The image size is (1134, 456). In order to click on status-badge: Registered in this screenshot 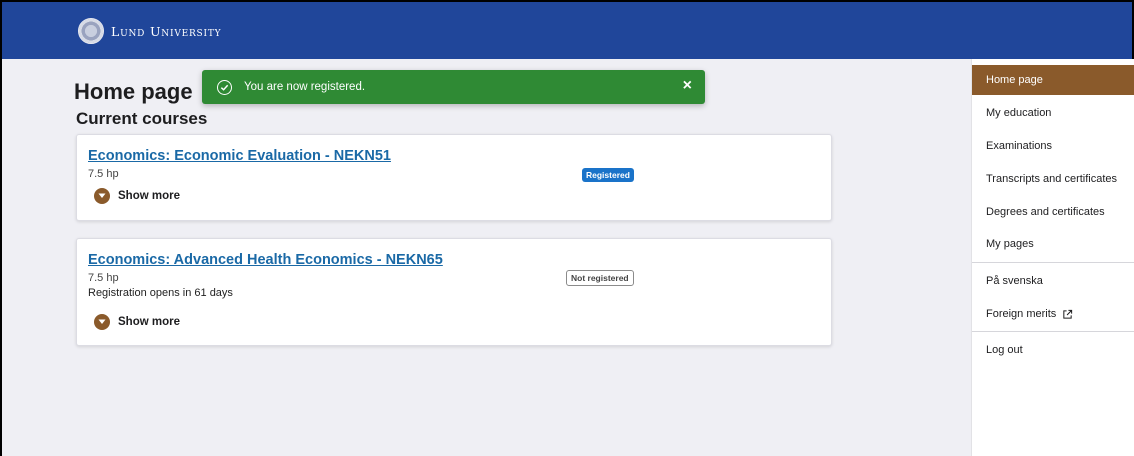, I will do `click(608, 175)`.